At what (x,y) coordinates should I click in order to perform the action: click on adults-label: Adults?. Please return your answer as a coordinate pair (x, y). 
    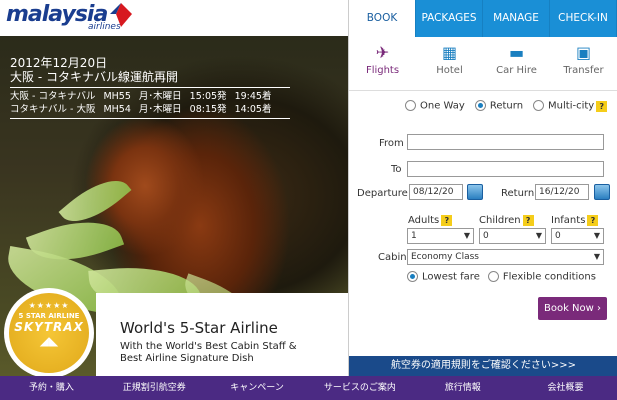
    Looking at the image, I should click on (430, 220).